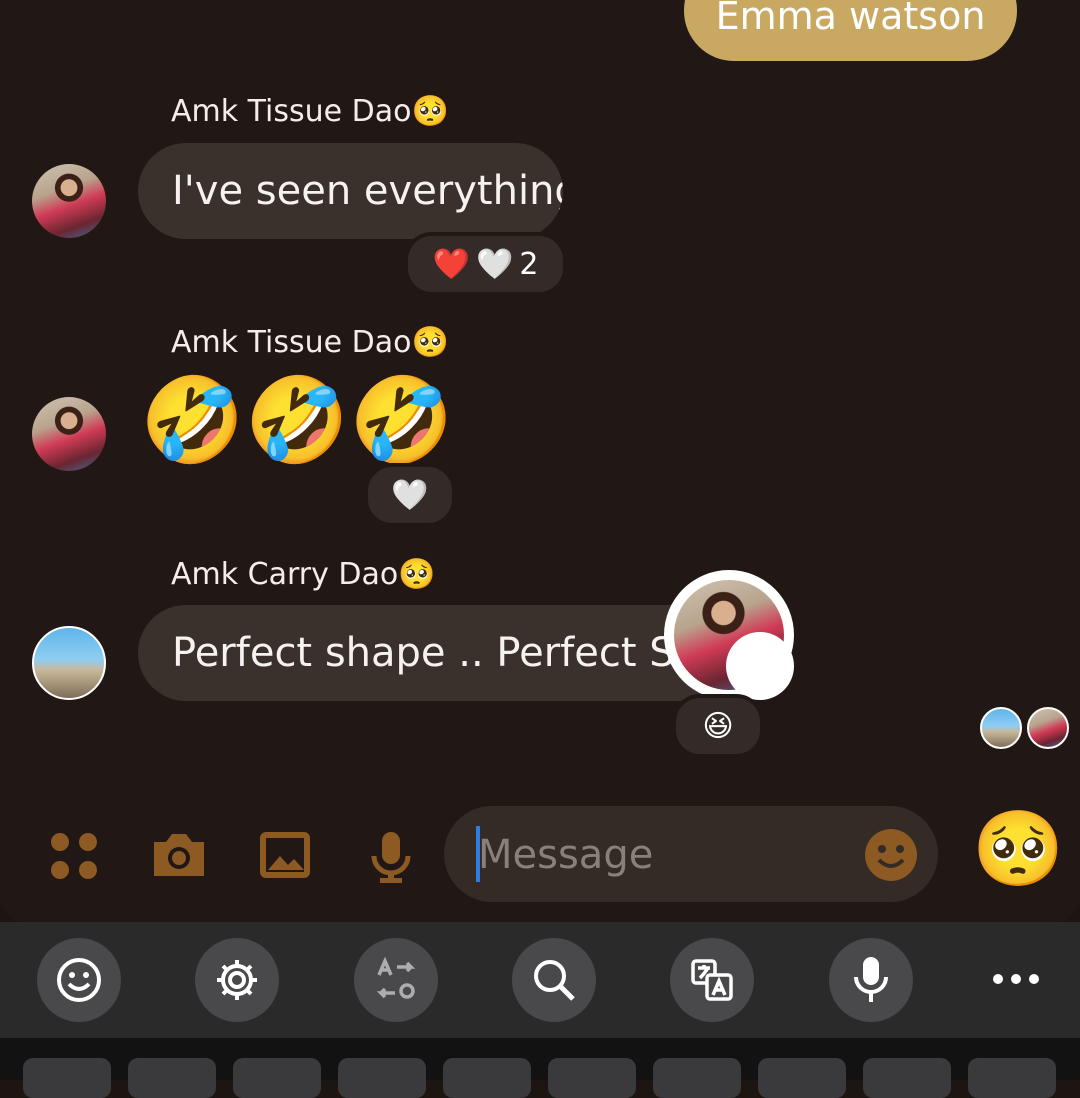 This screenshot has width=1080, height=1098. What do you see at coordinates (285, 574) in the screenshot?
I see `sender-name-text: Amk Carry Dao` at bounding box center [285, 574].